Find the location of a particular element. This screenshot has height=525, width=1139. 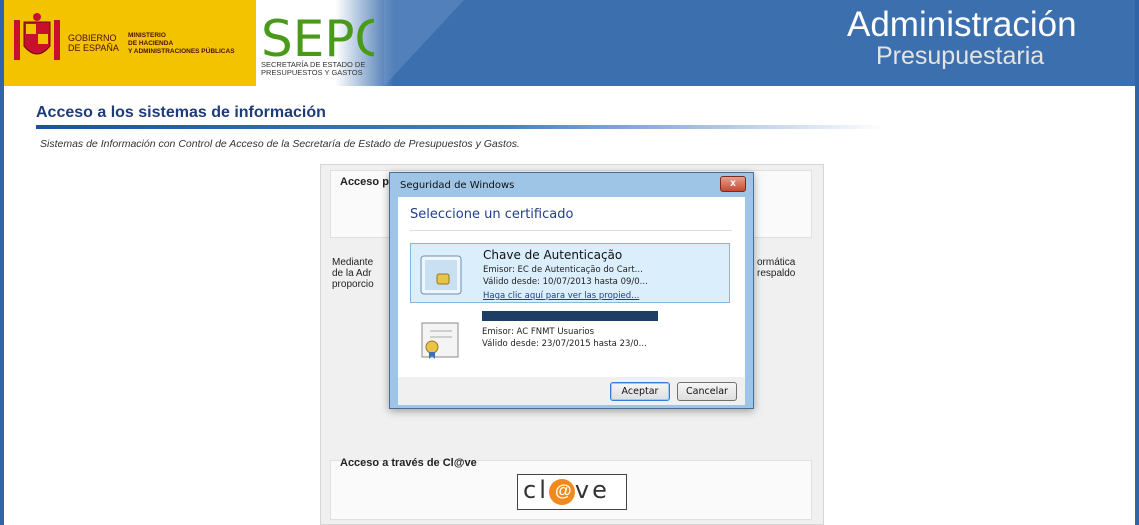

clave-right: ve is located at coordinates (592, 490).